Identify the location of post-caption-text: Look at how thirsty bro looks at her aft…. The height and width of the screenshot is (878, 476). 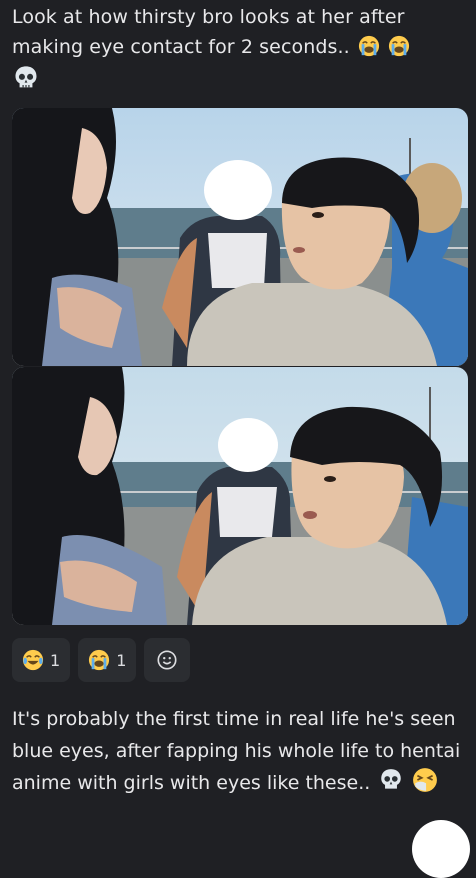
(208, 32).